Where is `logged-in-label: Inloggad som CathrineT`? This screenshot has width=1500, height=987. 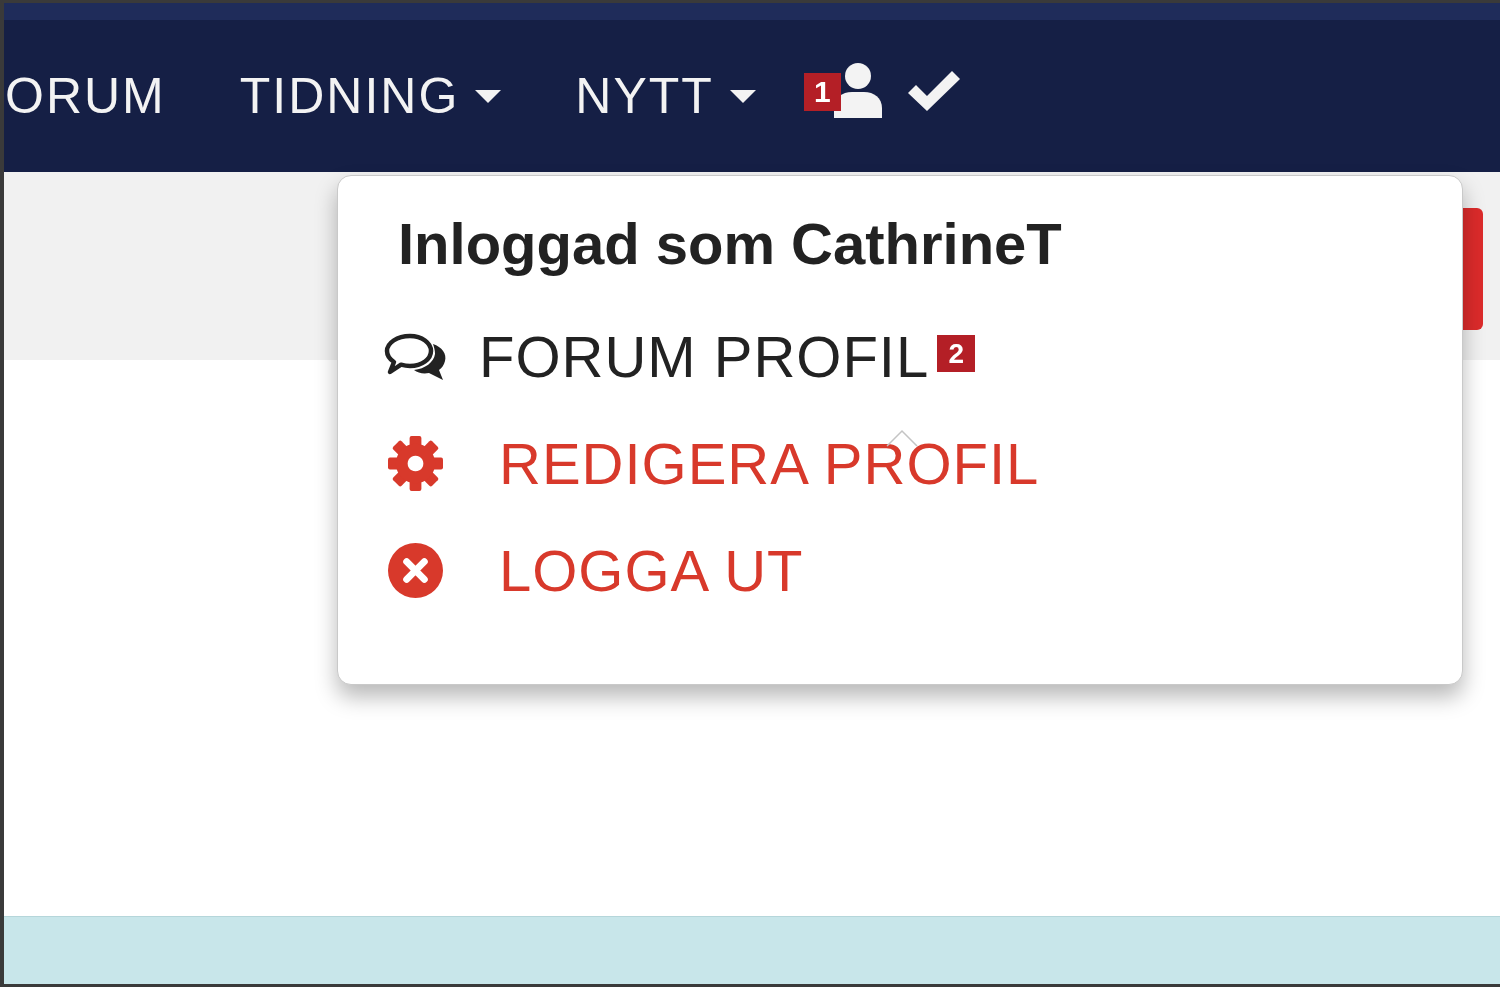 logged-in-label: Inloggad som CathrineT is located at coordinates (730, 244).